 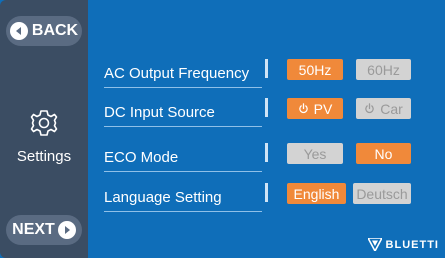 I want to click on option-yes-button: Yes, so click(x=315, y=153).